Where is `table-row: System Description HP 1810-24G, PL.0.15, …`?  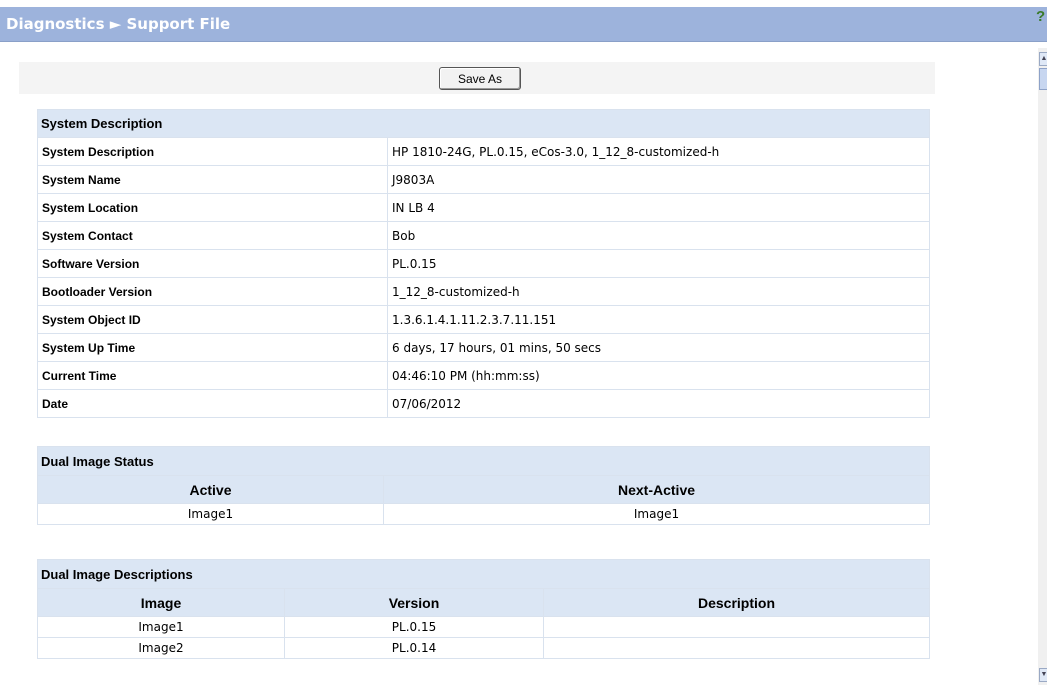 table-row: System Description HP 1810-24G, PL.0.15, … is located at coordinates (483, 151).